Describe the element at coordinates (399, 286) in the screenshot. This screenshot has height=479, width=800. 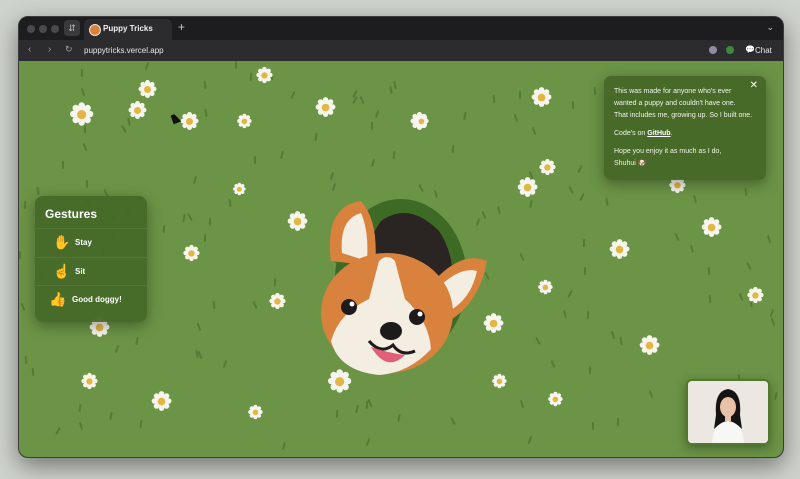
I see `corgi-illustration` at that location.